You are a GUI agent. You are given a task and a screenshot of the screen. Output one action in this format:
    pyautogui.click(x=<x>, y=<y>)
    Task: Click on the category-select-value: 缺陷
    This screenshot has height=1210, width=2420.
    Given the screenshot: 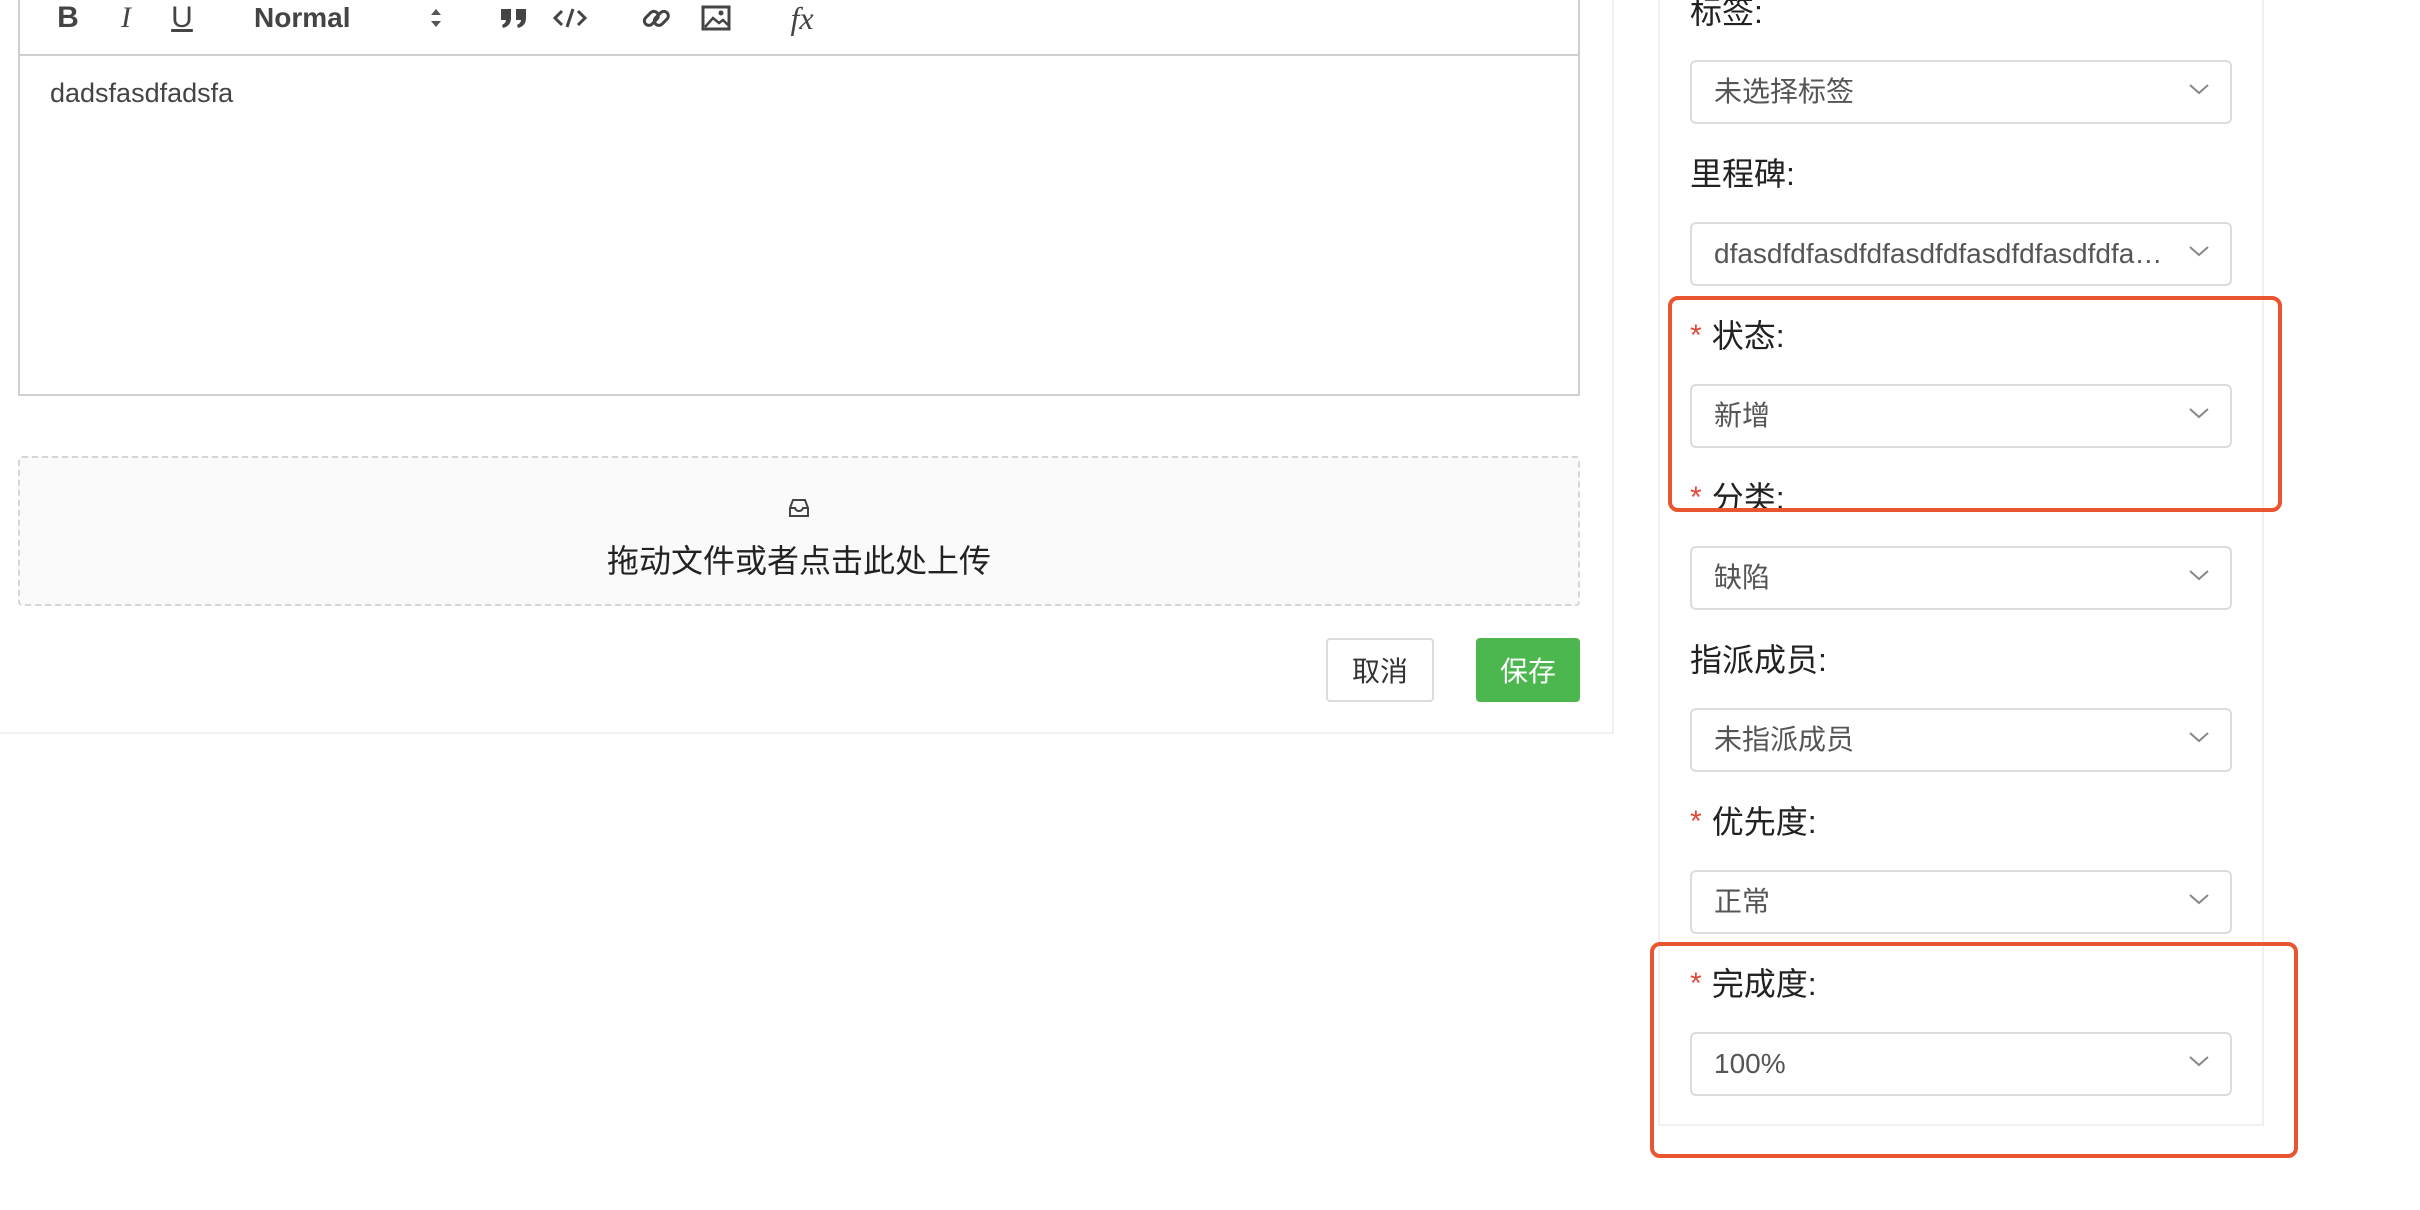 What is the action you would take?
    pyautogui.click(x=1742, y=577)
    